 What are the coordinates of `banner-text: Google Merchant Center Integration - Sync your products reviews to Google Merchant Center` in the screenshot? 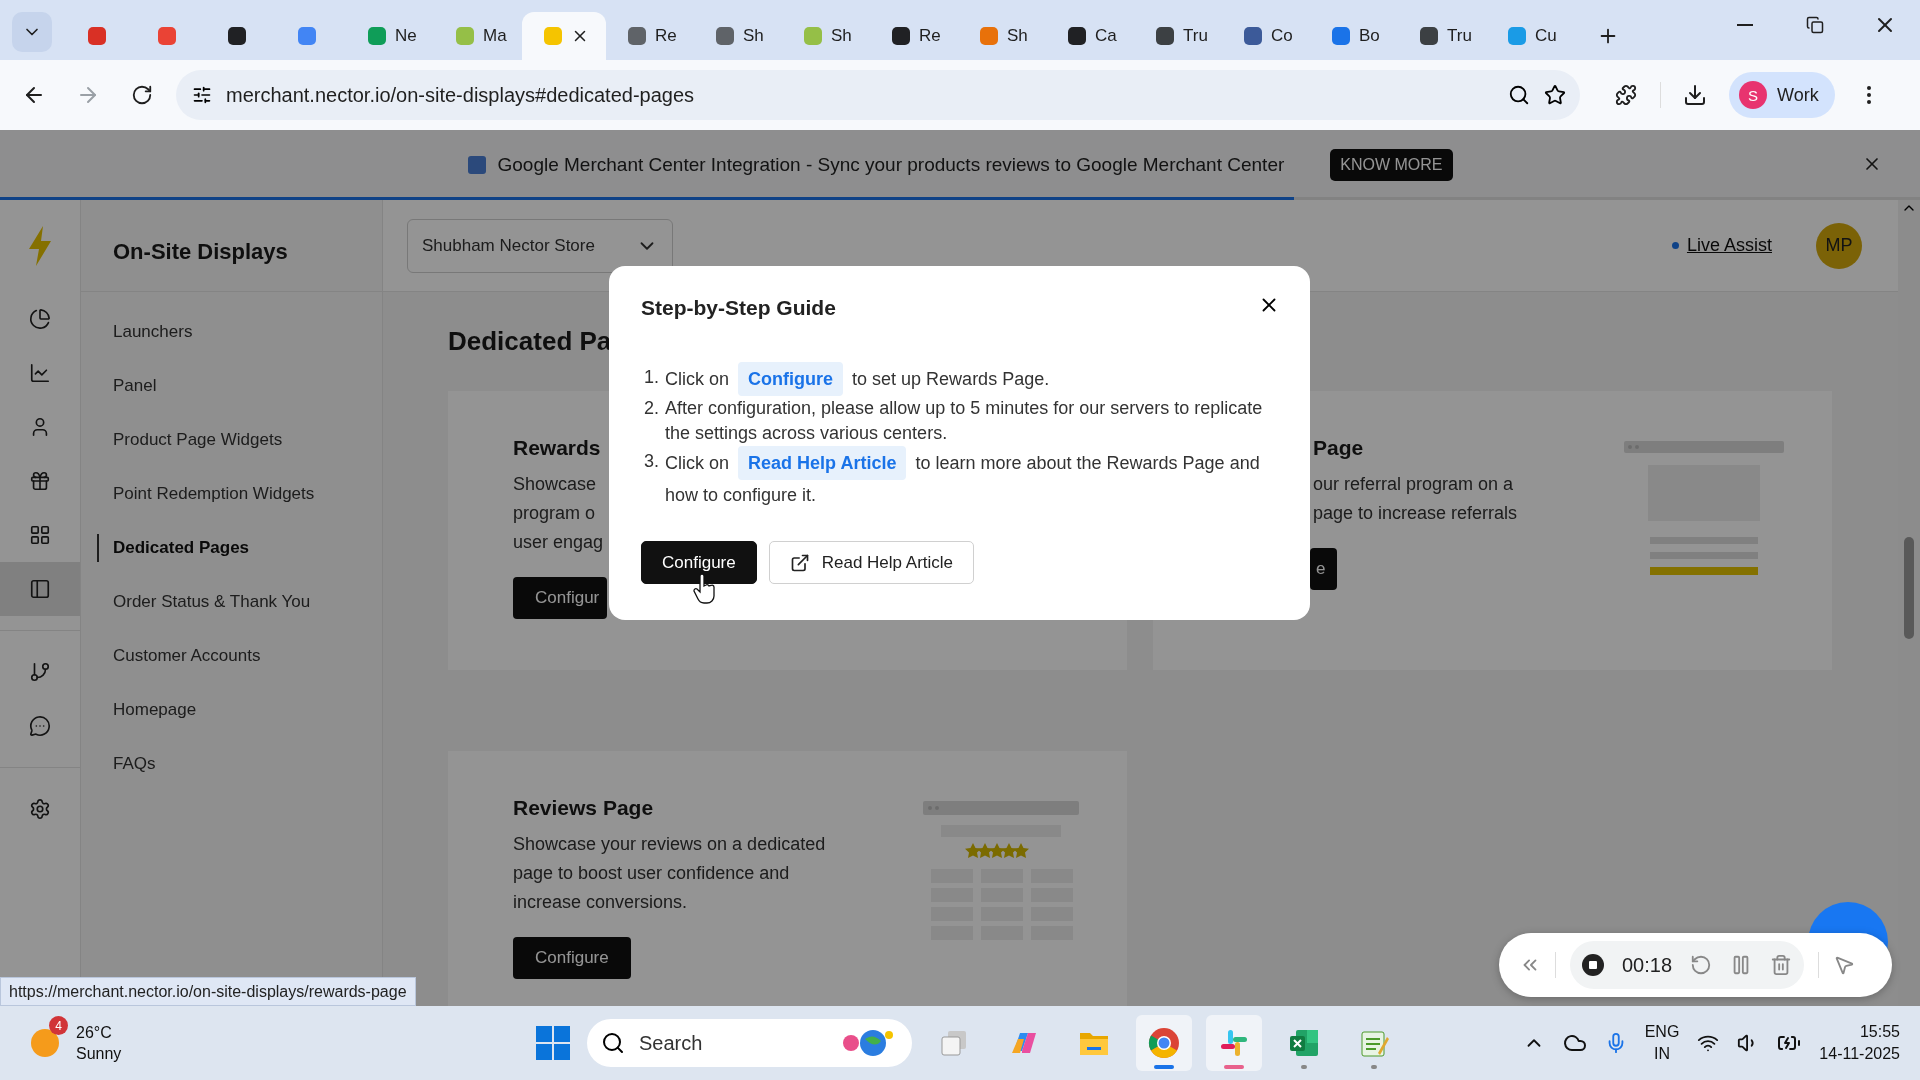 It's located at (891, 165).